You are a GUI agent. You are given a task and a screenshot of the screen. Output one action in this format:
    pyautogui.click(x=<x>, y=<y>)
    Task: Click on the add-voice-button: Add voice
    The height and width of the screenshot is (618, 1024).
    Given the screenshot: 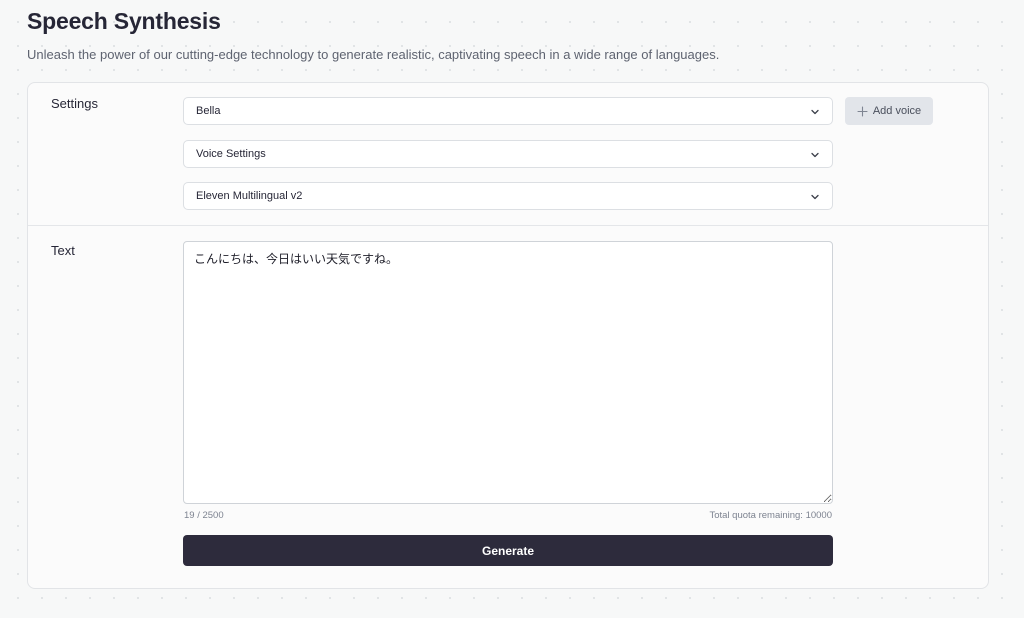 What is the action you would take?
    pyautogui.click(x=889, y=111)
    